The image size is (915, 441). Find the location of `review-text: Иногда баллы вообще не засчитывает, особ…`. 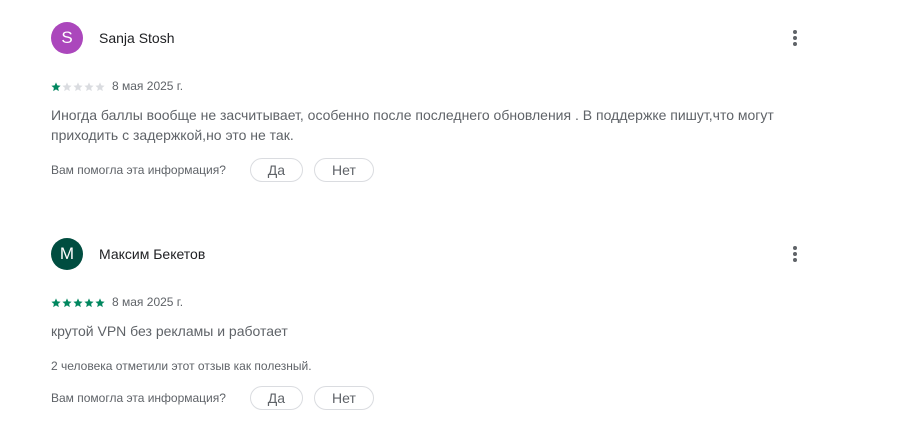

review-text: Иногда баллы вообще не засчитывает, особ… is located at coordinates (412, 125).